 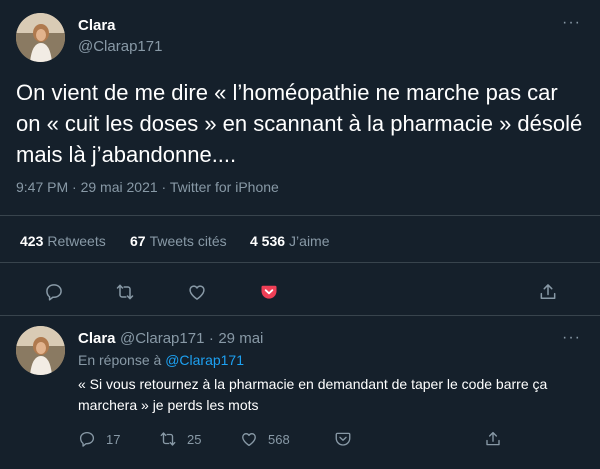 What do you see at coordinates (188, 241) in the screenshot?
I see `quotes-label: Tweets cités` at bounding box center [188, 241].